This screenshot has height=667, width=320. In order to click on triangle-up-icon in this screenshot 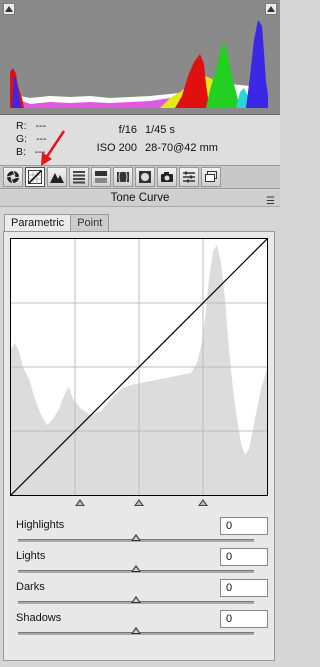, I will do `click(271, 9)`.